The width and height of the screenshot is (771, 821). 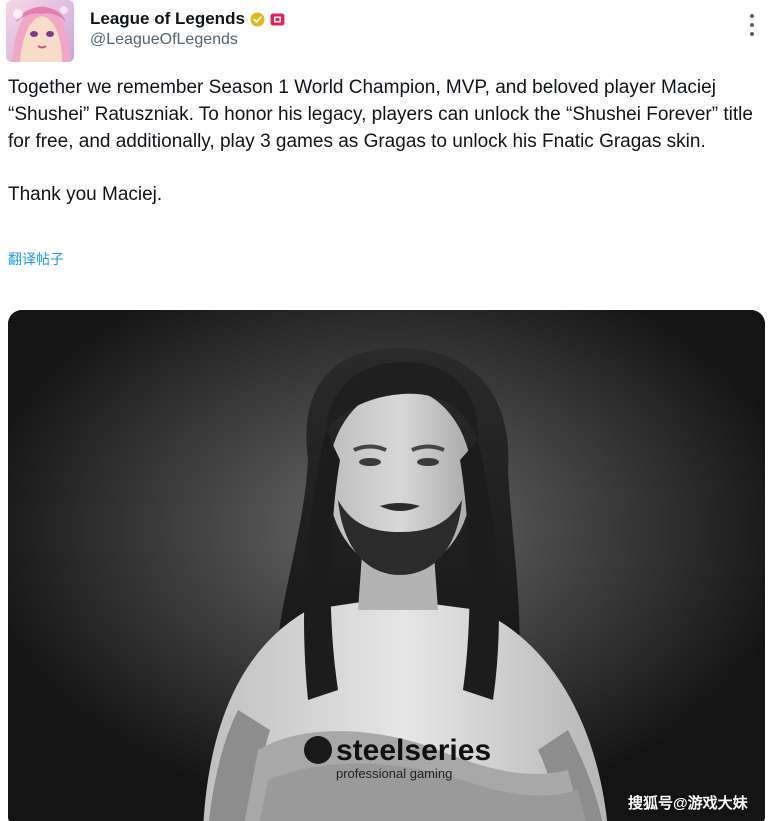 I want to click on shirt-sub-text: professional gaming, so click(x=394, y=773).